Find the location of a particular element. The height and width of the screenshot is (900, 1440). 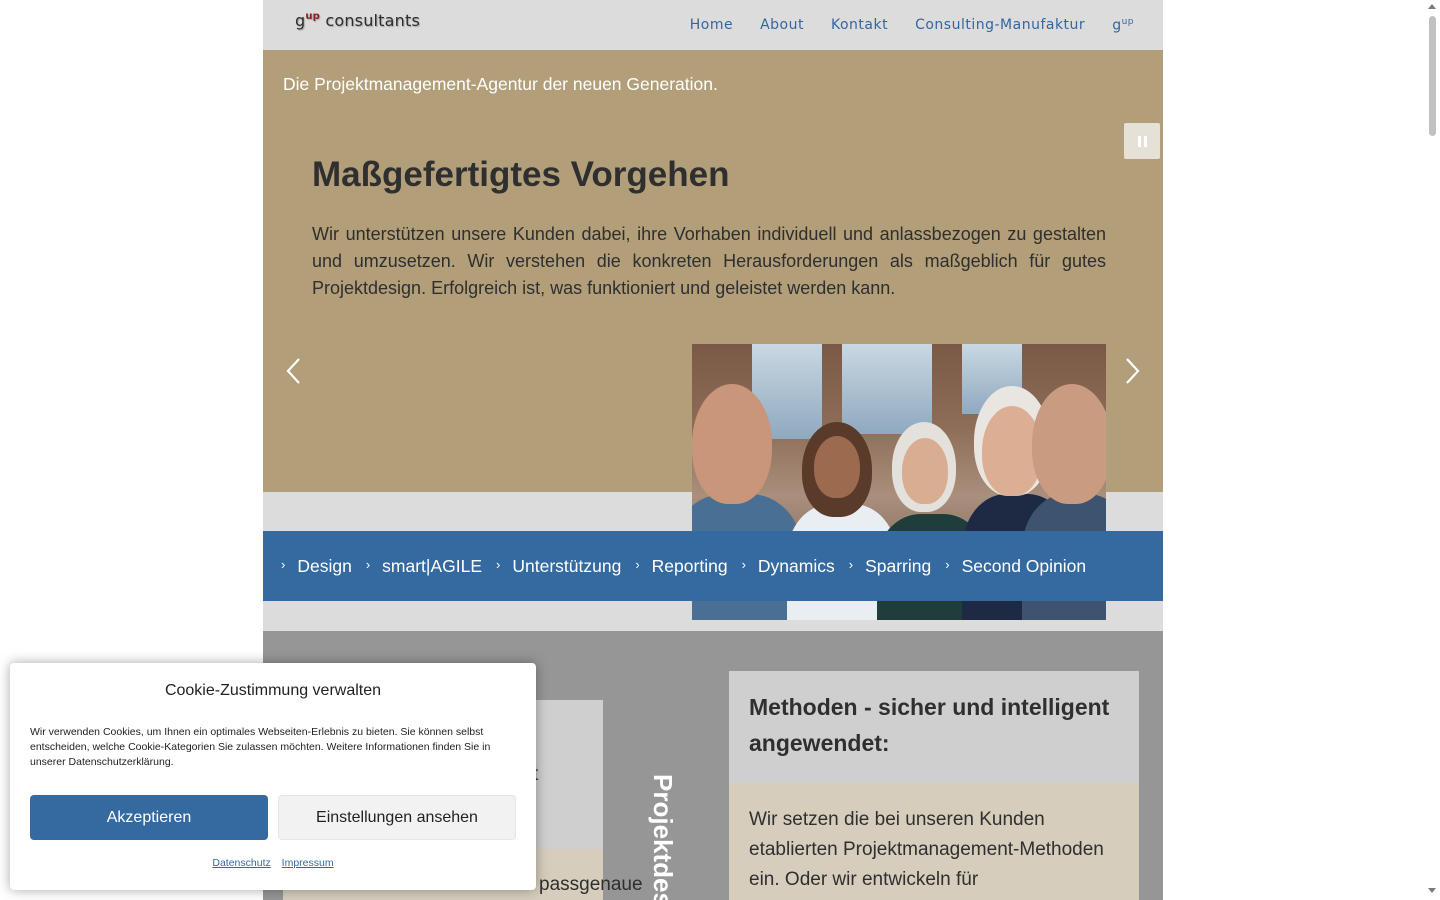

scroll-up-arrow-icon is located at coordinates (1432, 6).